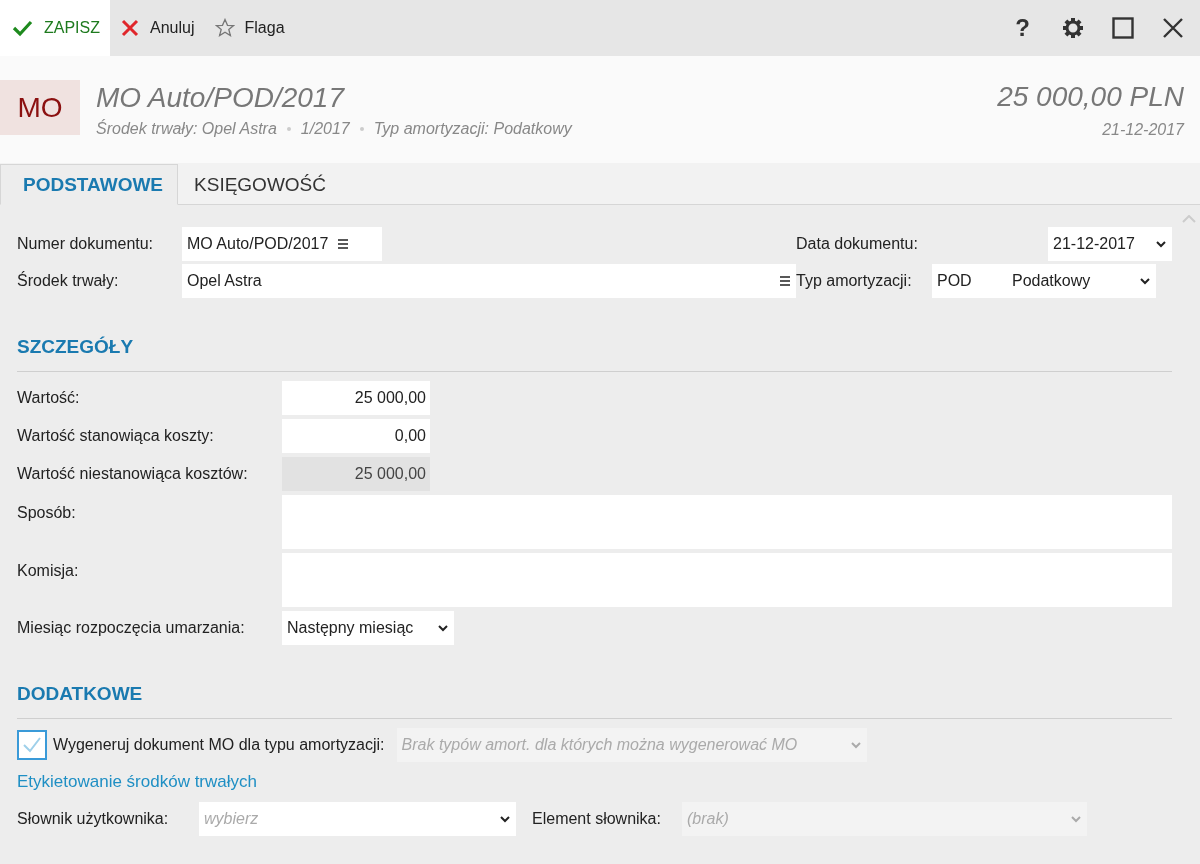 Image resolution: width=1200 pixels, height=864 pixels. I want to click on save-button: ZAPISZ, so click(55, 28).